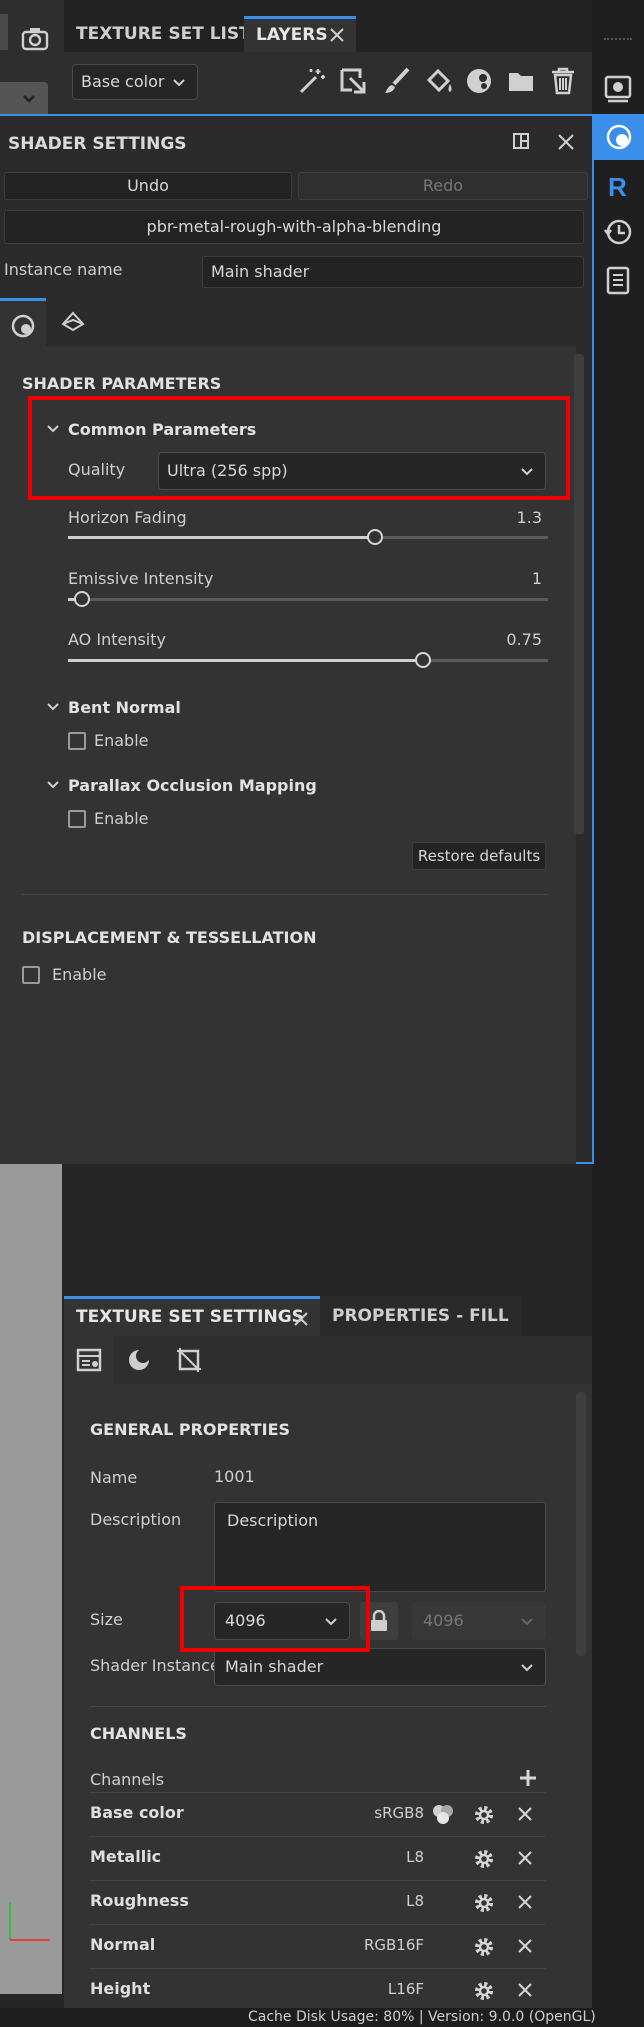 Image resolution: width=644 pixels, height=2027 pixels. What do you see at coordinates (397, 81) in the screenshot?
I see `brush-icon` at bounding box center [397, 81].